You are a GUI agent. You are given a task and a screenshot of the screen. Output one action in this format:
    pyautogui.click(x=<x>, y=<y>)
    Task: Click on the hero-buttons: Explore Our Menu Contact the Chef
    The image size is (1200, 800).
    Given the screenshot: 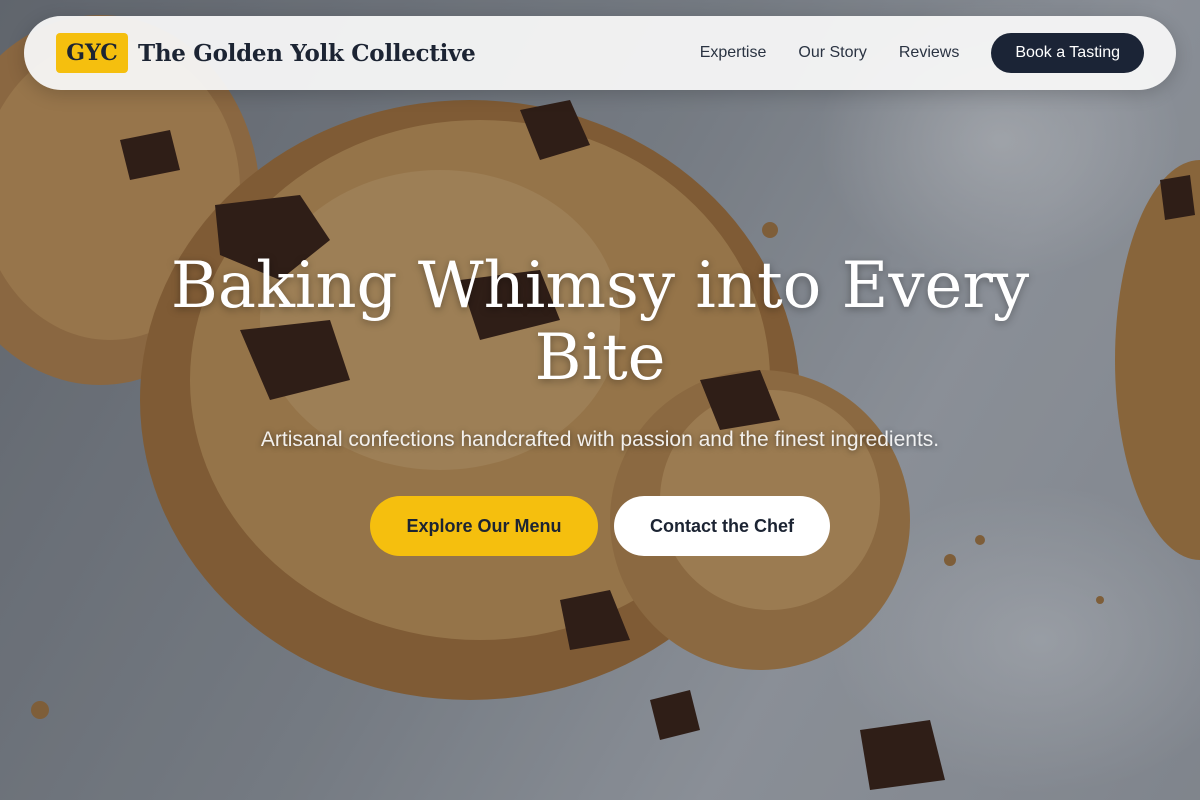 What is the action you would take?
    pyautogui.click(x=600, y=526)
    